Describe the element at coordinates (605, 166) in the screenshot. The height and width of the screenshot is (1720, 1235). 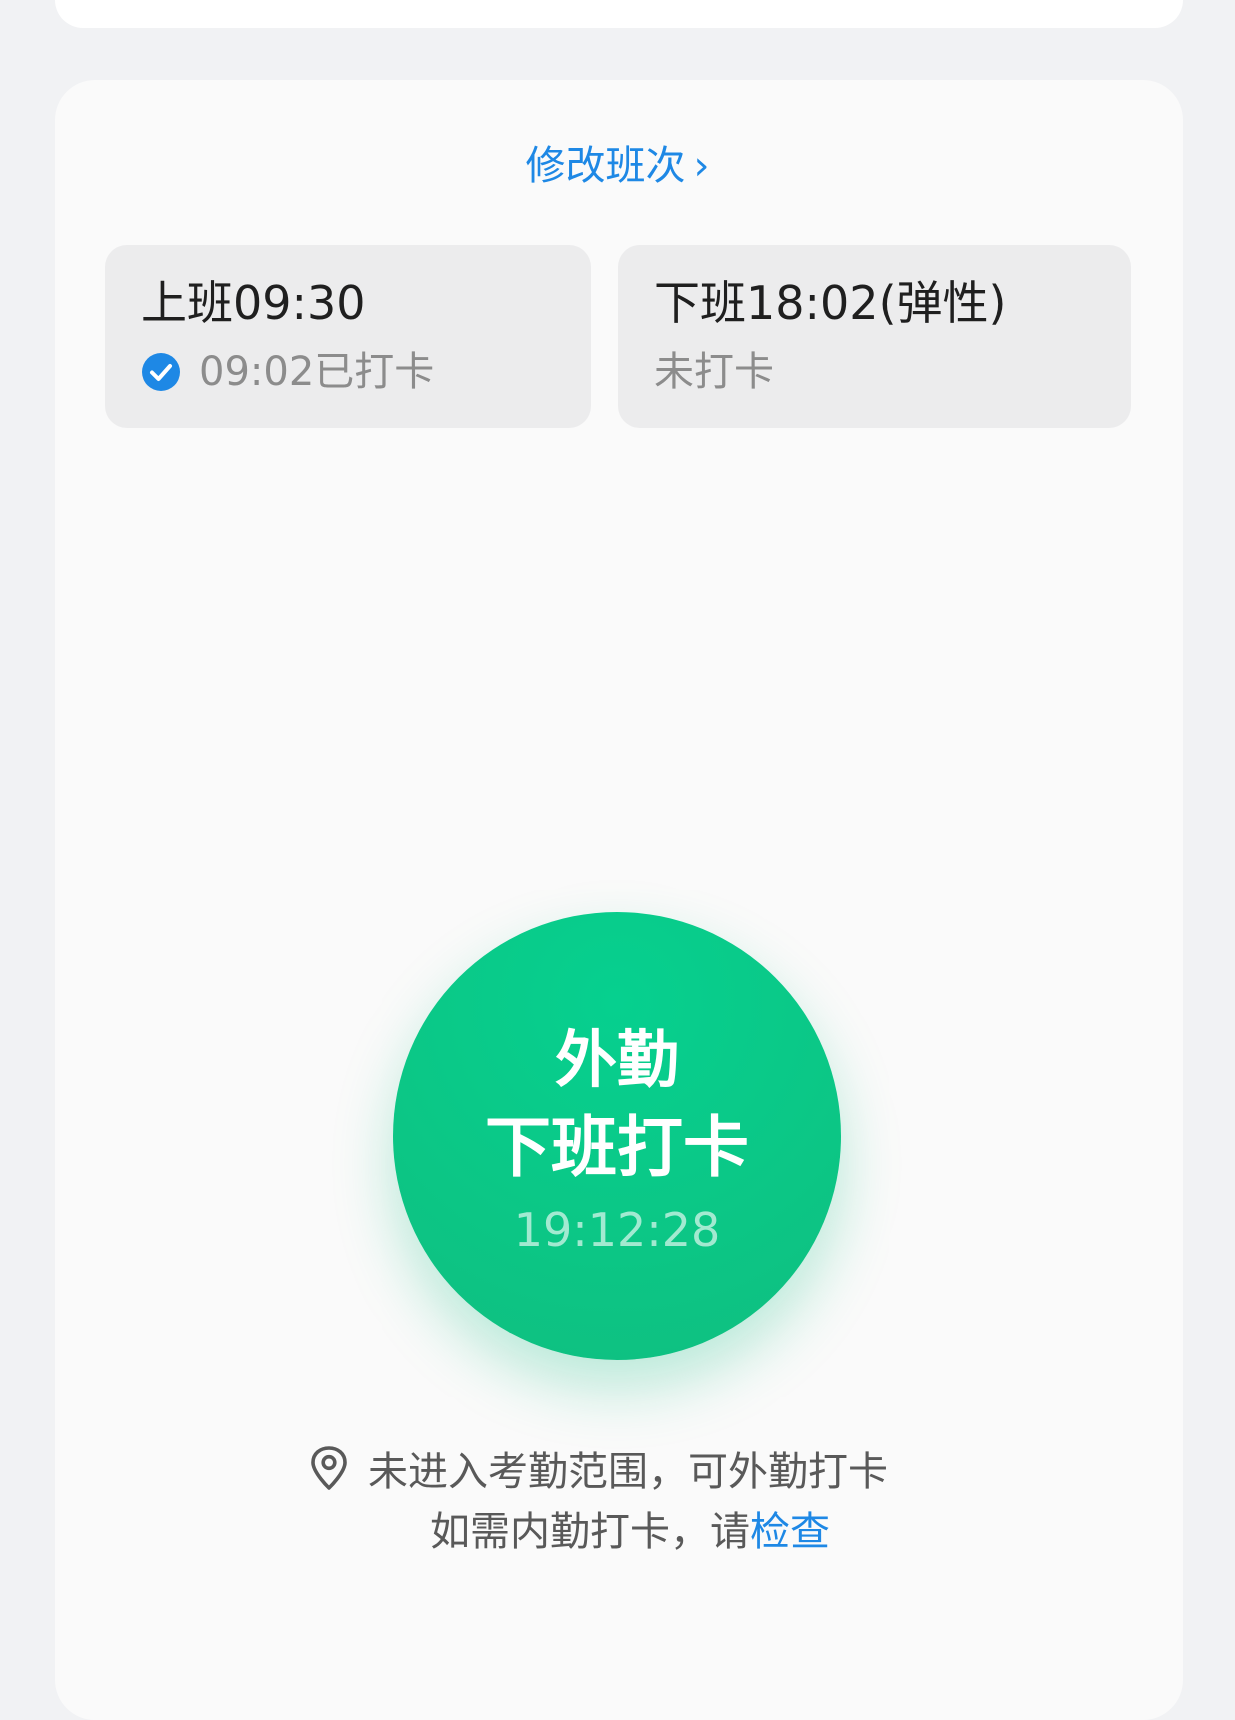
I see `modify-shift-label: 修改班次` at that location.